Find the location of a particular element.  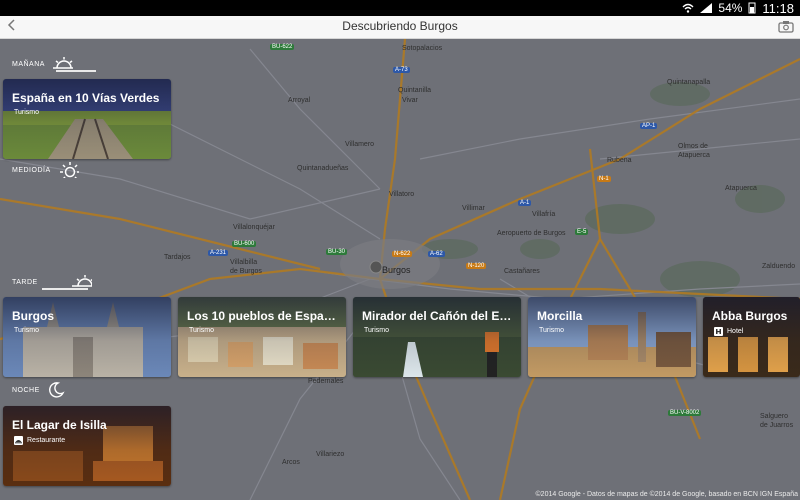

road-shield: AP-1 is located at coordinates (649, 126).